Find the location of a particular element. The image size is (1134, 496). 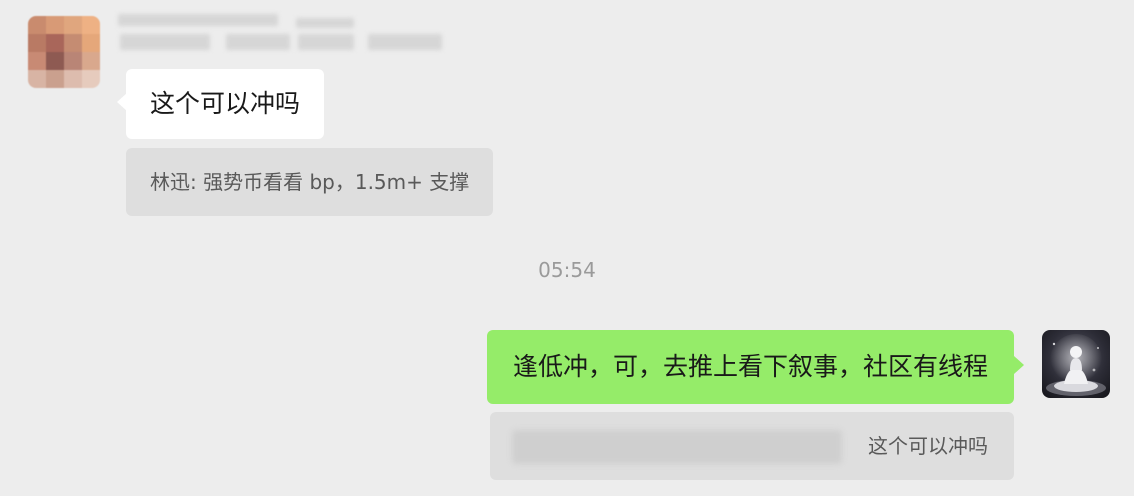

incoming-message-text: 这个可以冲吗 is located at coordinates (225, 103).